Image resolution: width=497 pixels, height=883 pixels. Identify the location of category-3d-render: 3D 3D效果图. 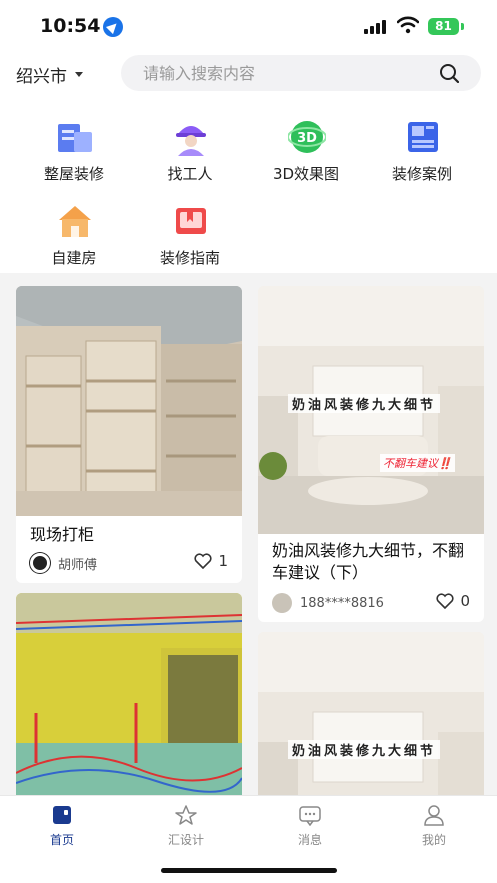
(306, 150).